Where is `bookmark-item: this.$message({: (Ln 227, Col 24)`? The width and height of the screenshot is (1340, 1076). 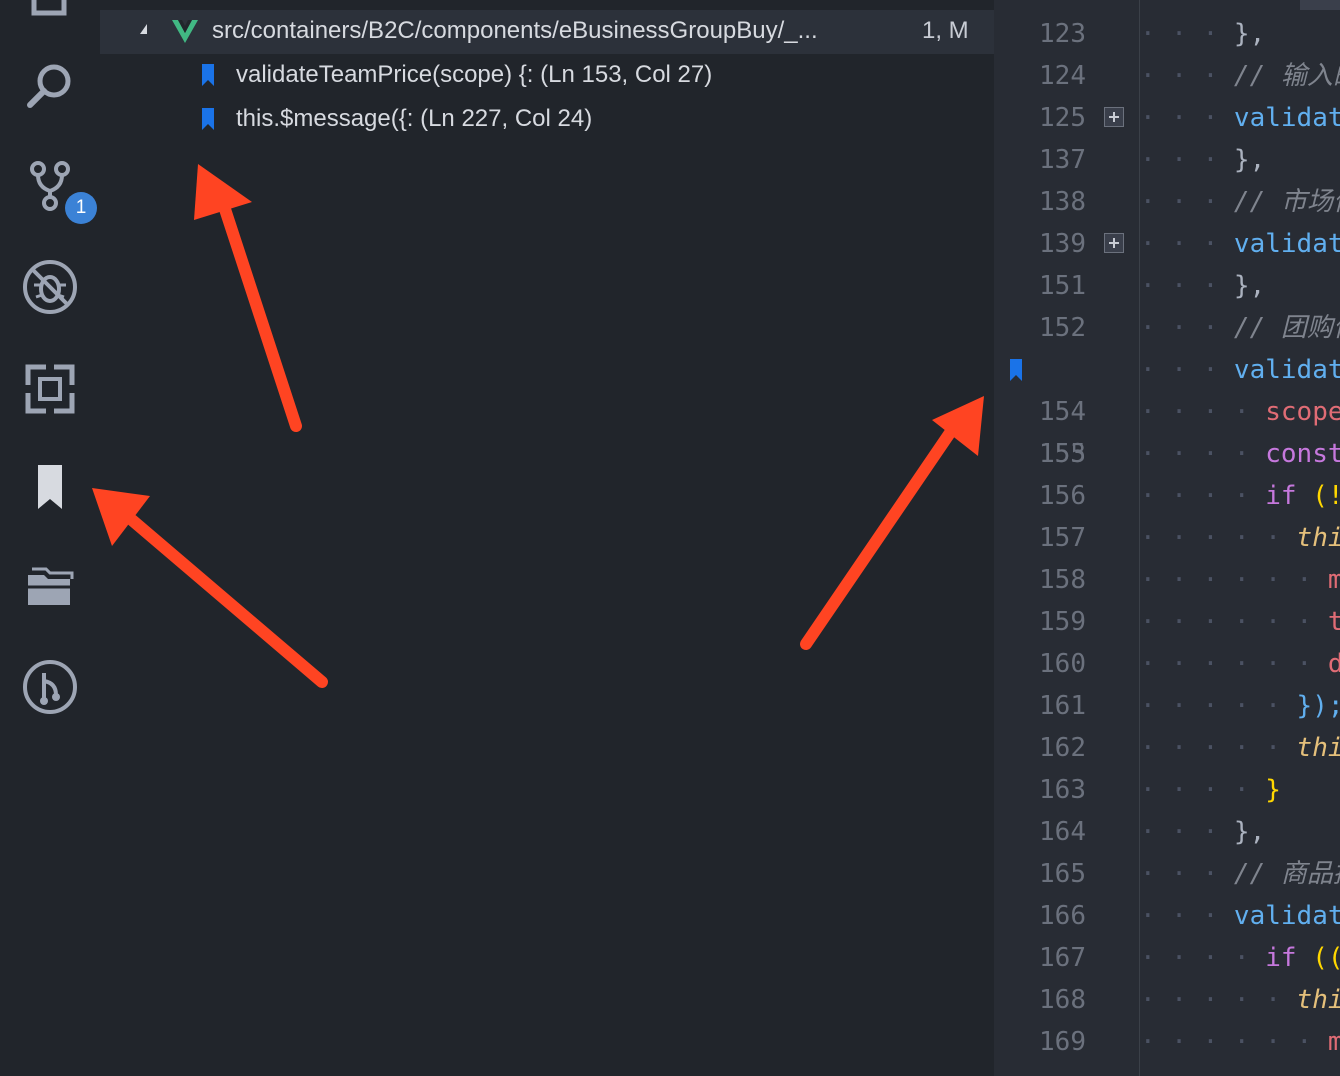
bookmark-item: this.$message({: (Ln 227, Col 24) is located at coordinates (547, 120).